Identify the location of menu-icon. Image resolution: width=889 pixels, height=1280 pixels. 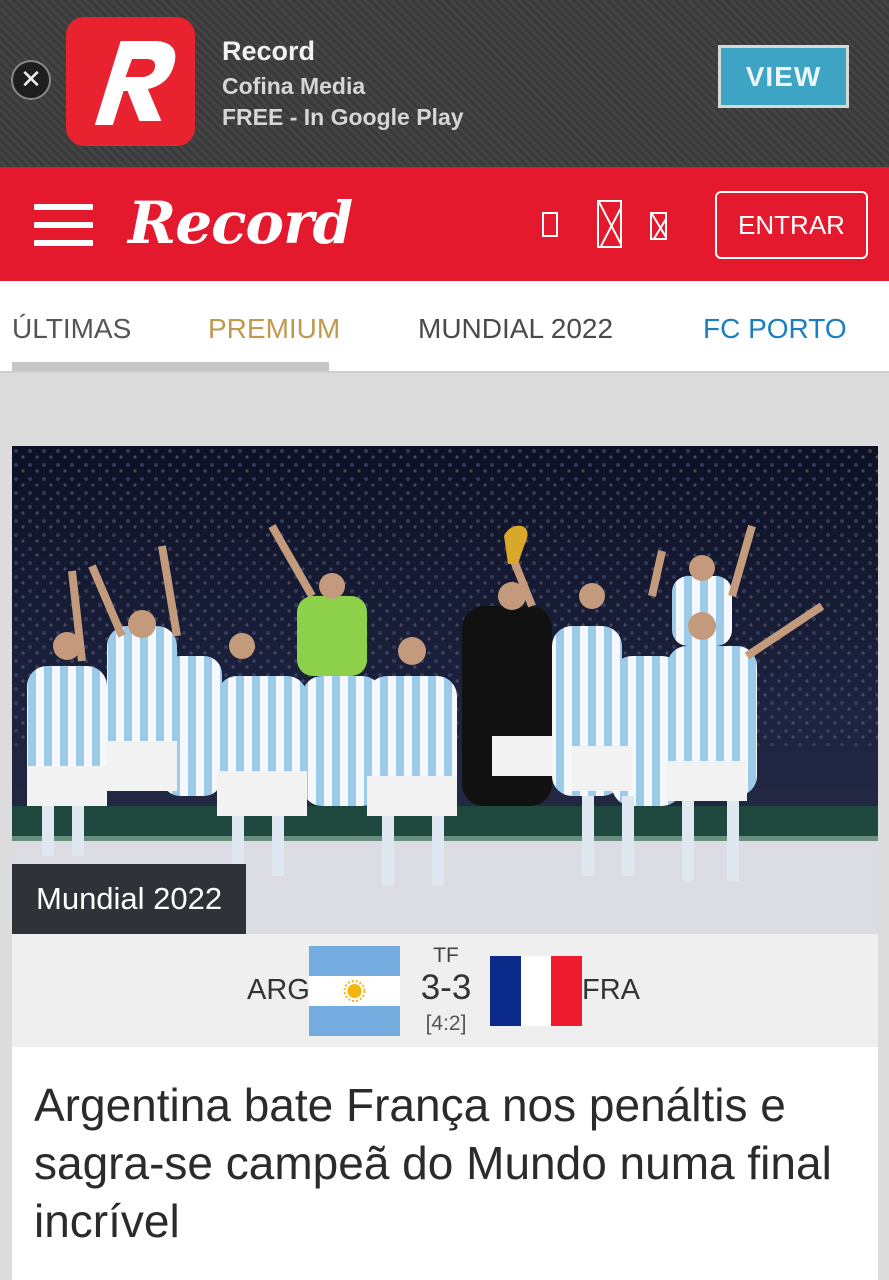
(63, 225).